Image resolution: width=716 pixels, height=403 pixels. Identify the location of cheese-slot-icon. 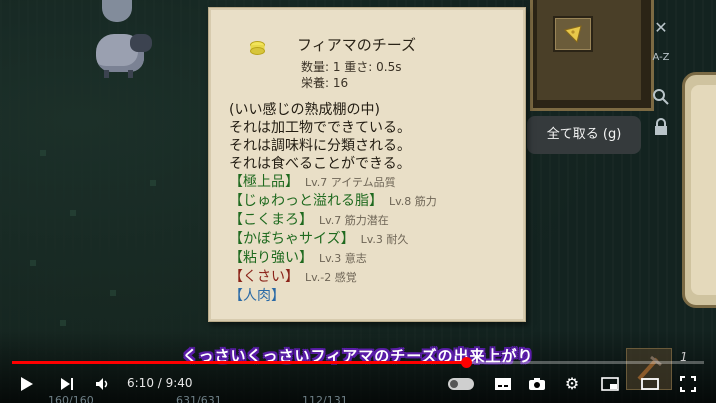
(573, 34).